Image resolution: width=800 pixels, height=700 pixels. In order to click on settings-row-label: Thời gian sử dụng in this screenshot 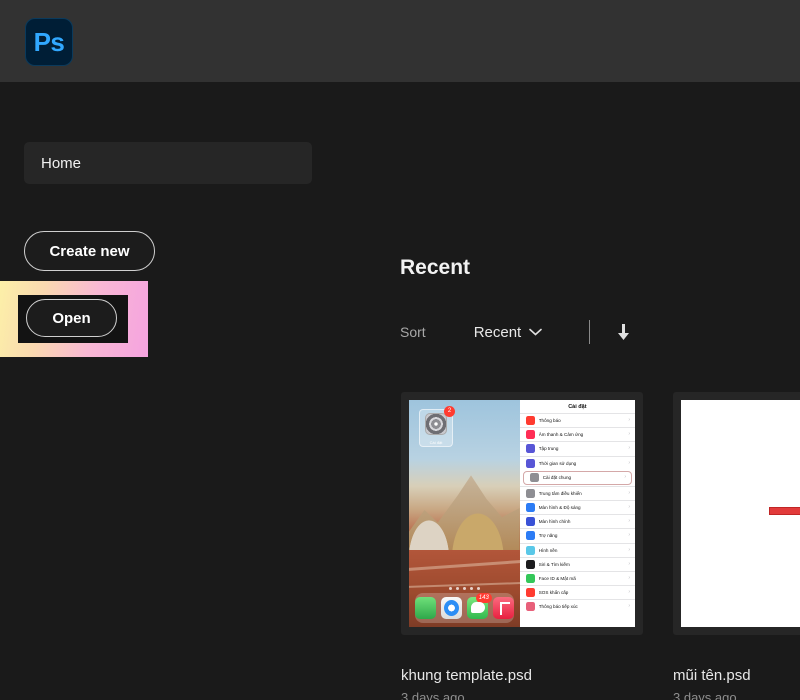, I will do `click(557, 463)`.